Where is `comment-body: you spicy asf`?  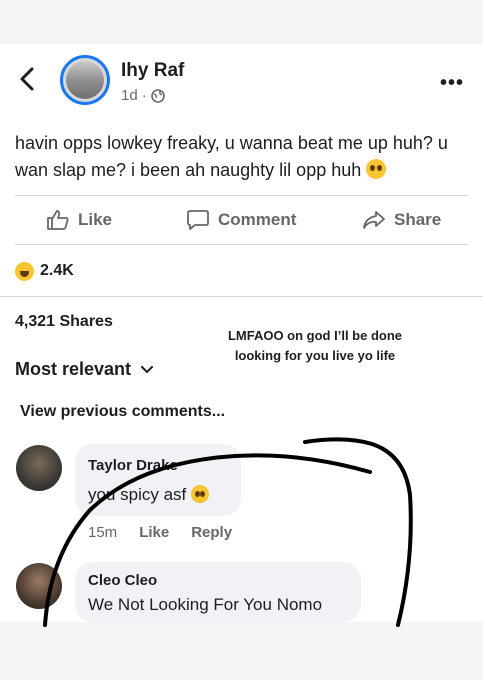
comment-body: you spicy asf is located at coordinates (137, 494).